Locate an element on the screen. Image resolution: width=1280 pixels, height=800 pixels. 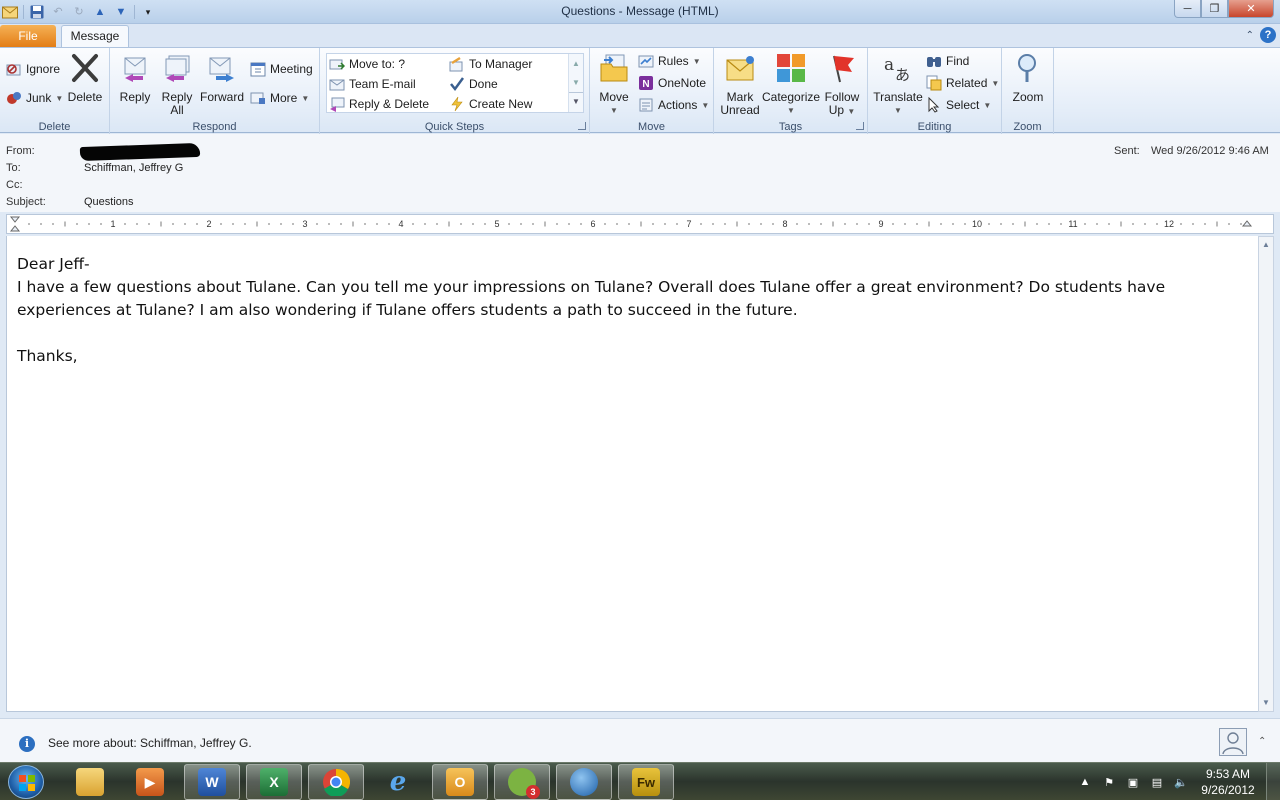
ruler-number: 12 is located at coordinates (1169, 224).